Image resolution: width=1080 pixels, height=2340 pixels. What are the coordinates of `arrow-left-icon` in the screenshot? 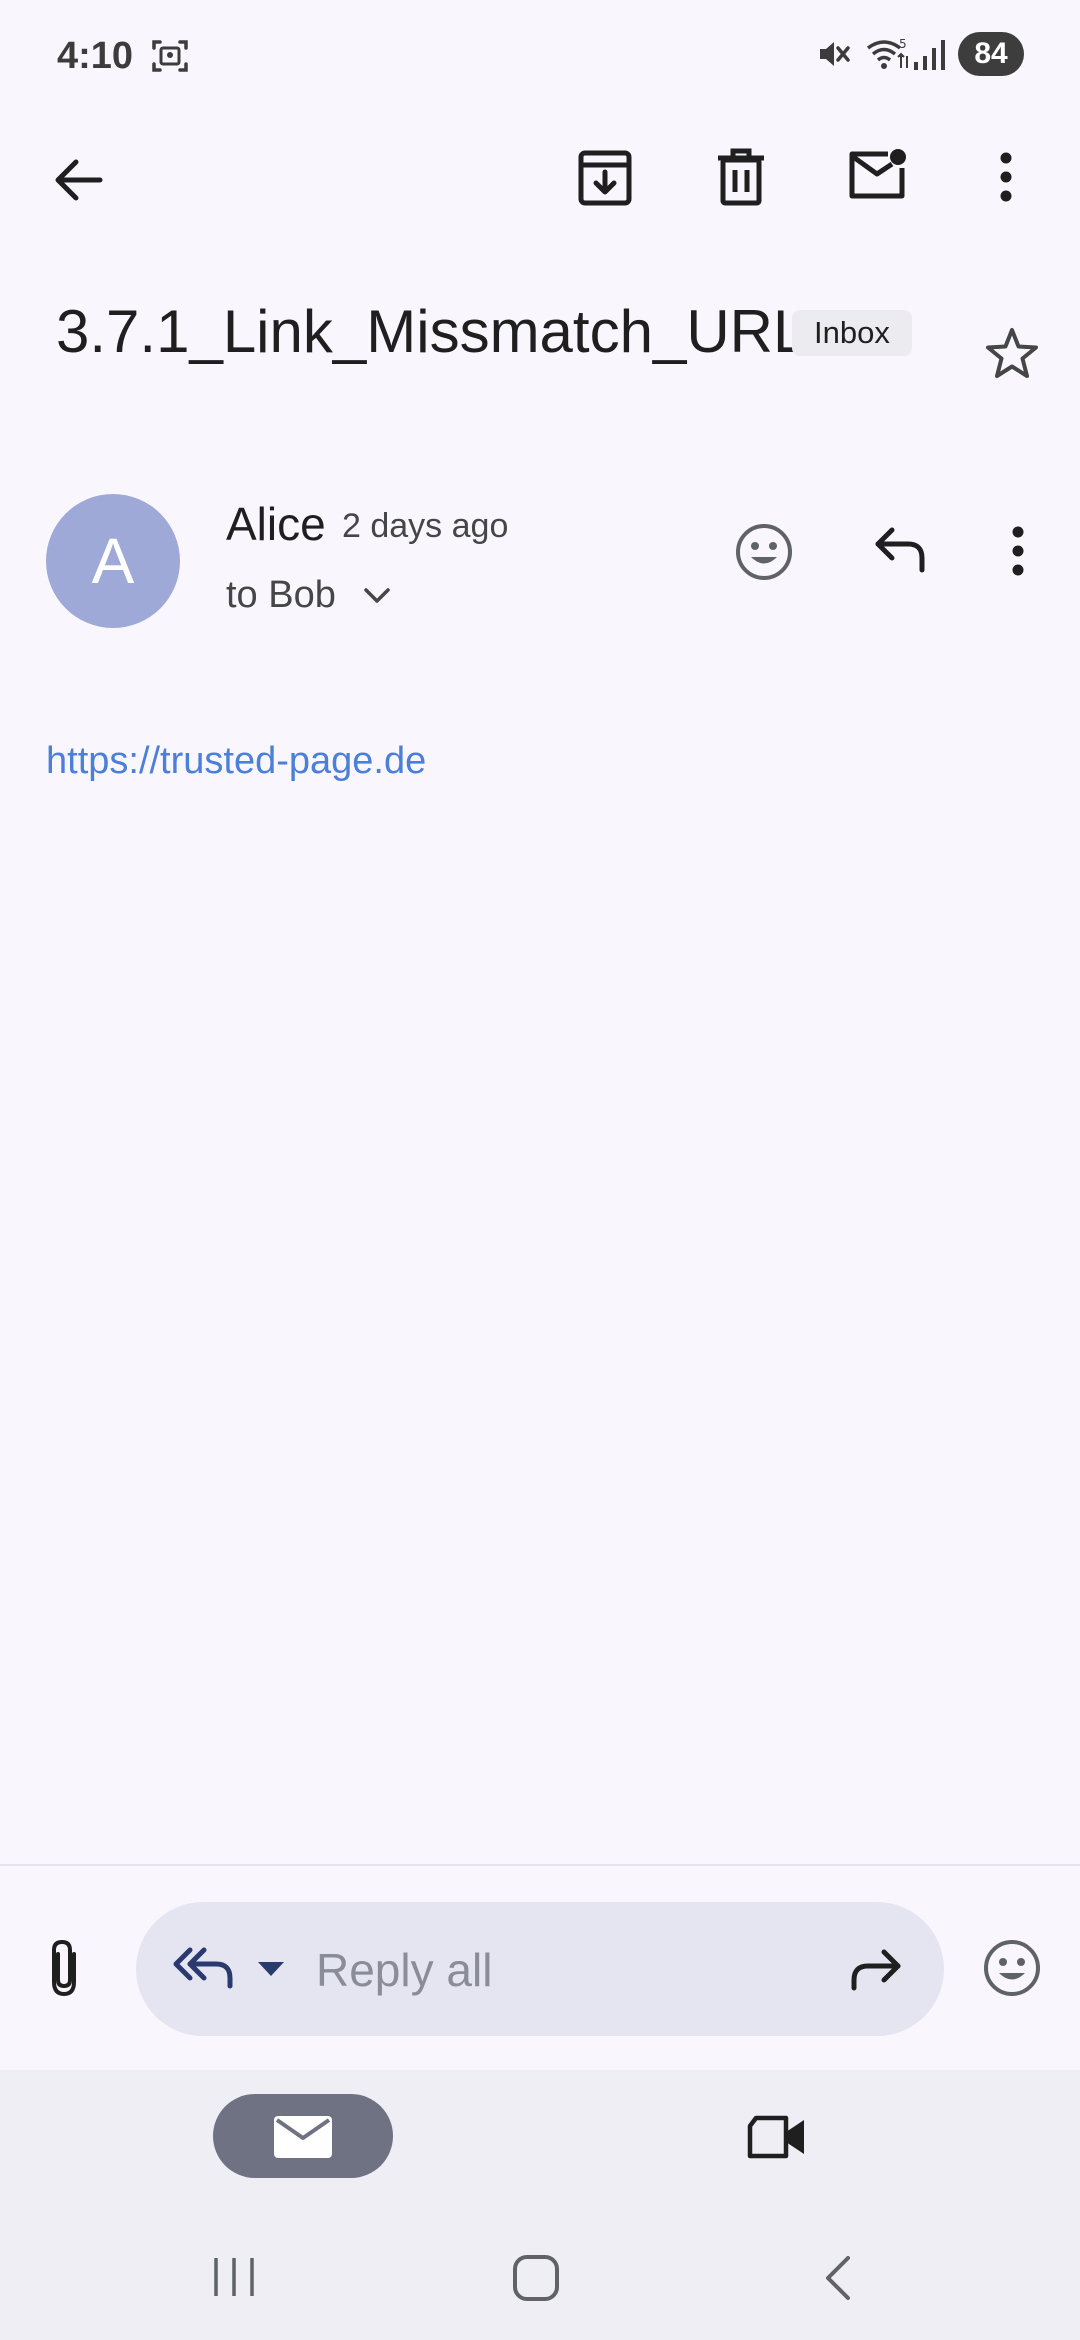 It's located at (79, 180).